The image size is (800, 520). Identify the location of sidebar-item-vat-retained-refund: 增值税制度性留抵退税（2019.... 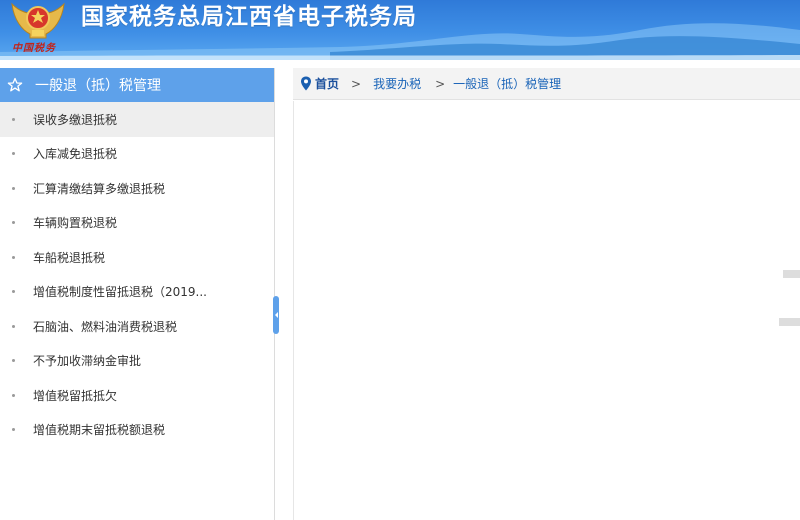
(137, 292).